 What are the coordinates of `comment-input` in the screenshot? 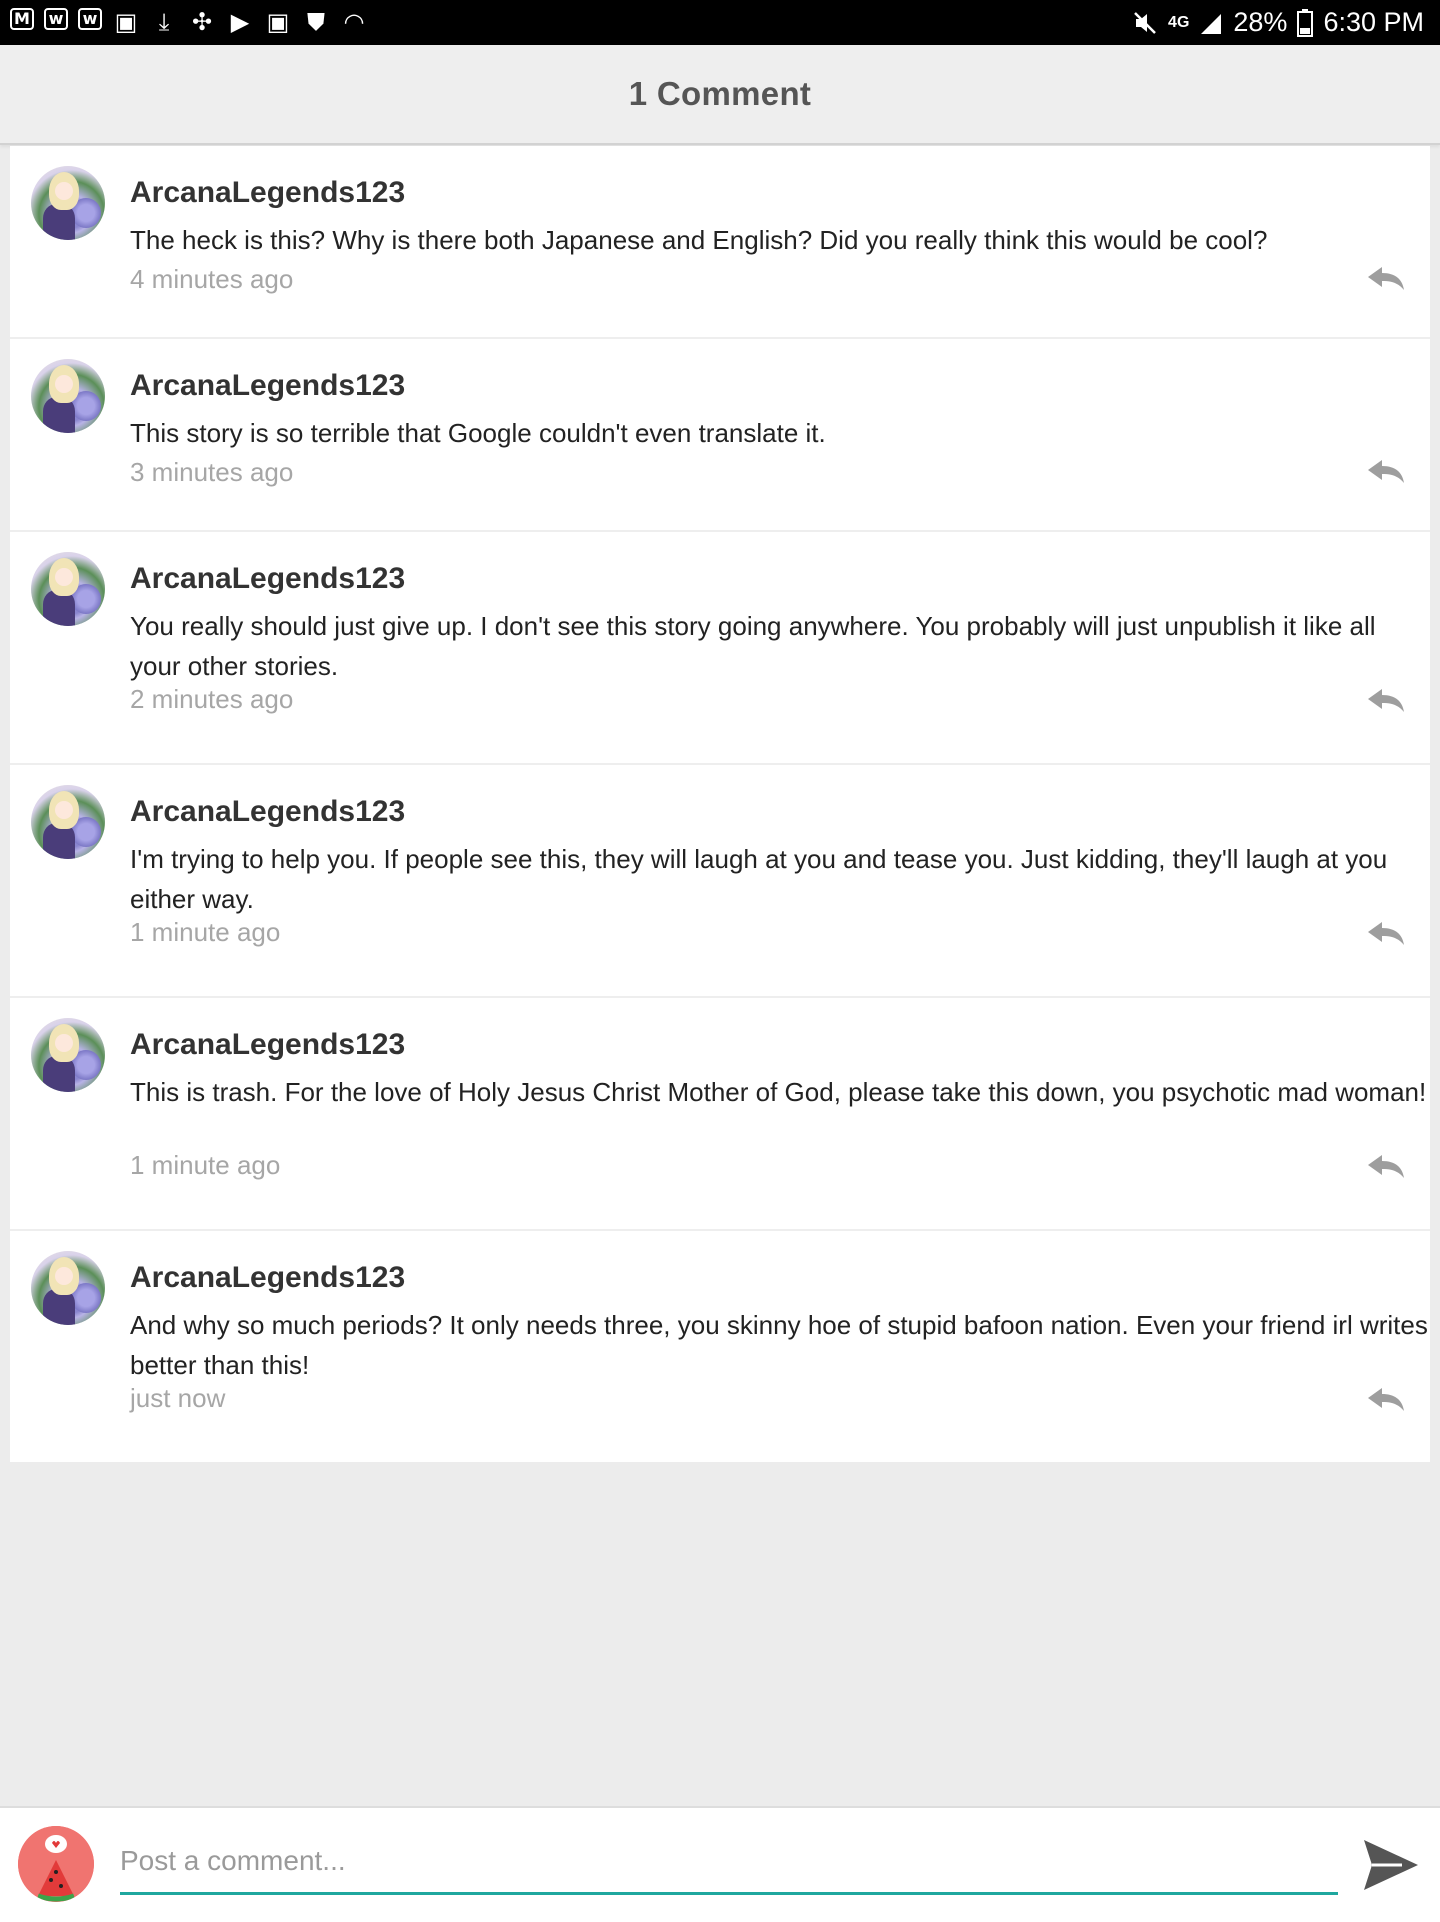 It's located at (729, 1862).